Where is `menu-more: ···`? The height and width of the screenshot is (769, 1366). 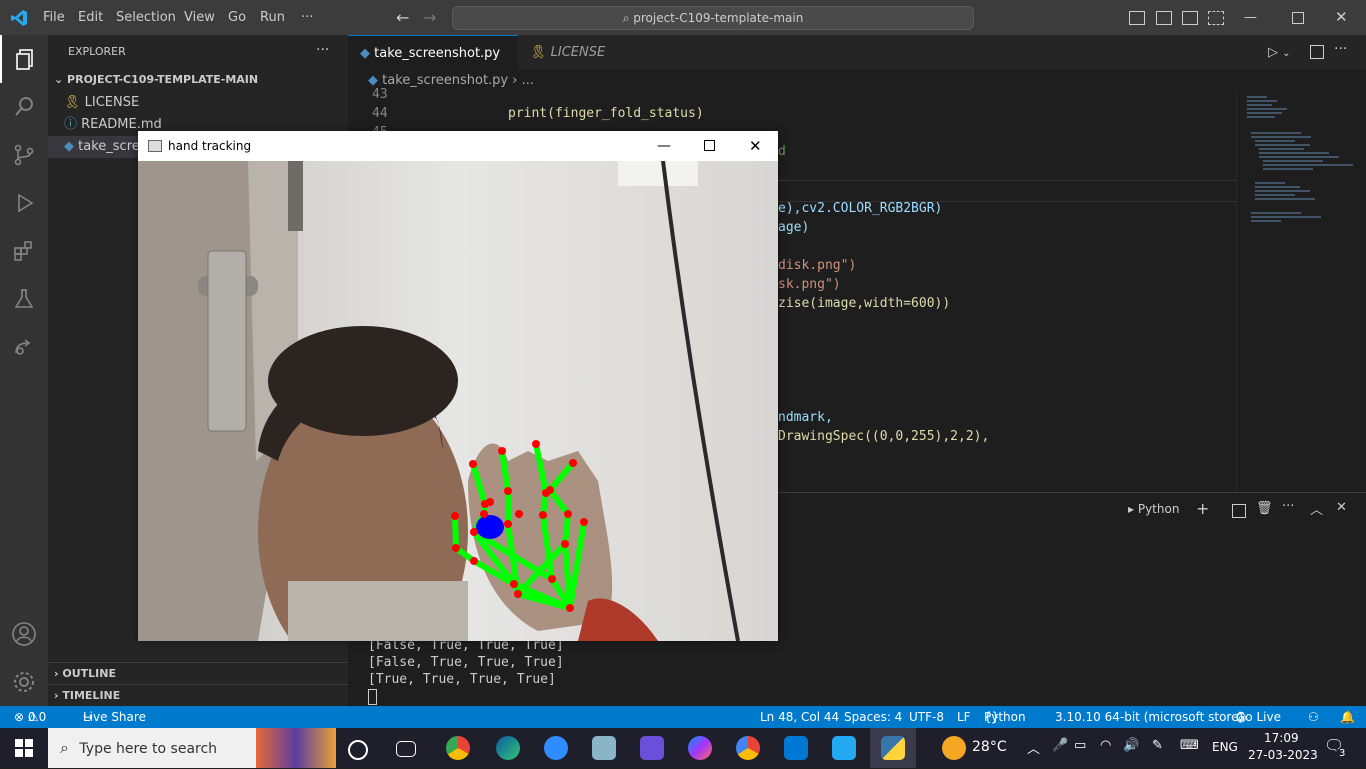
menu-more: ··· is located at coordinates (307, 17).